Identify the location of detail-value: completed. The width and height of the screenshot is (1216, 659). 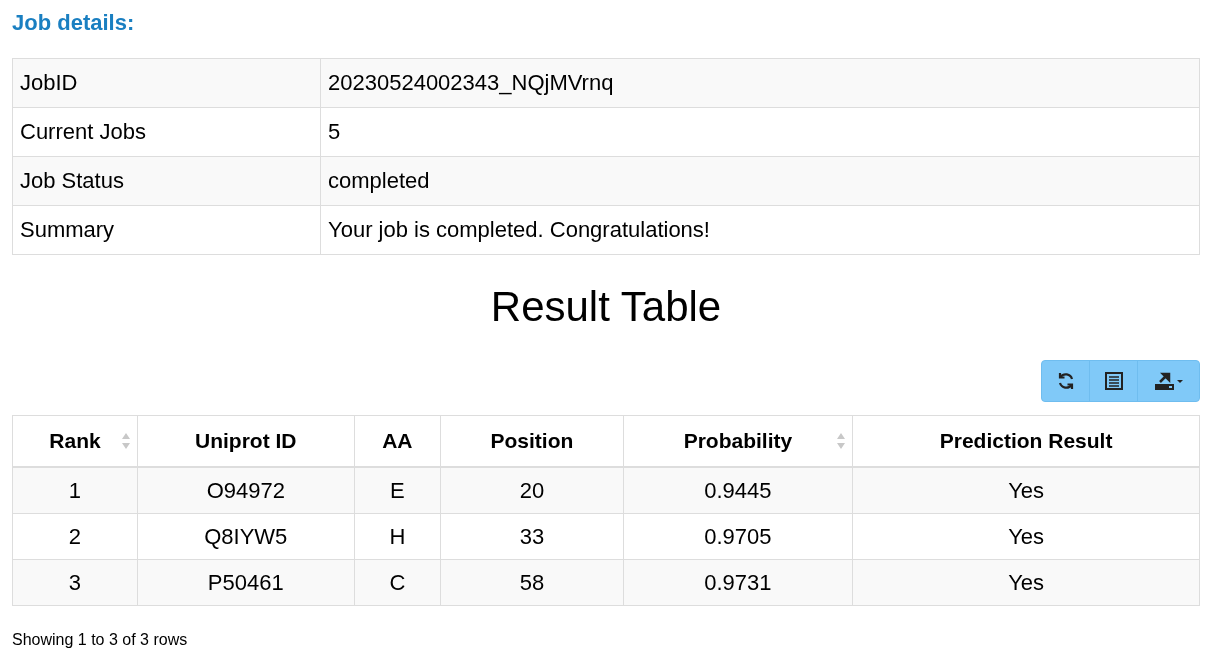
(760, 181).